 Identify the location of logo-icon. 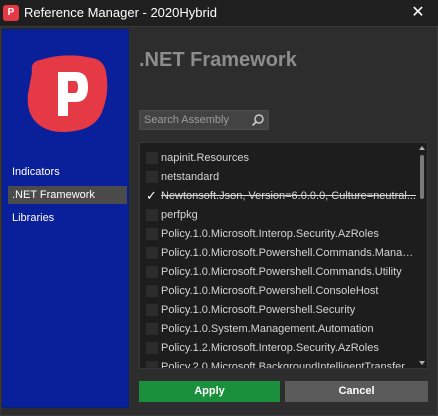
(67, 93).